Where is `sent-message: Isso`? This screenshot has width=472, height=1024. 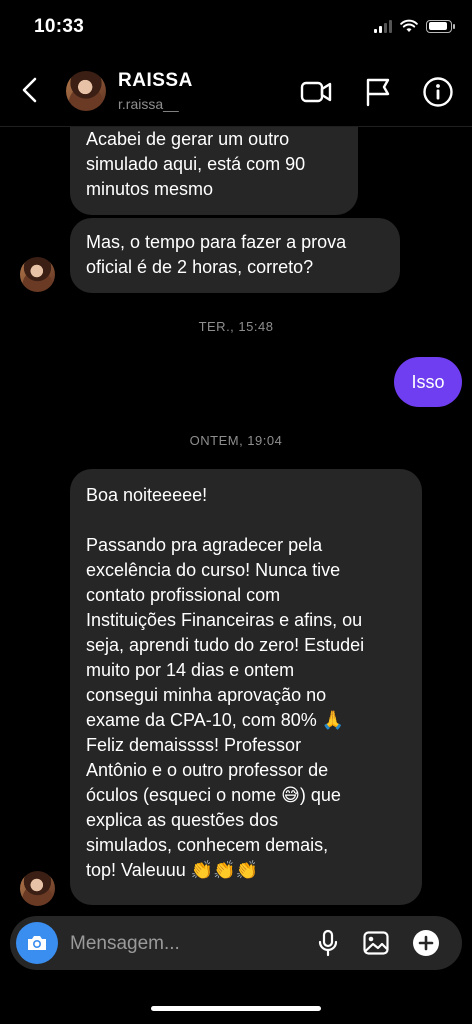 sent-message: Isso is located at coordinates (428, 382).